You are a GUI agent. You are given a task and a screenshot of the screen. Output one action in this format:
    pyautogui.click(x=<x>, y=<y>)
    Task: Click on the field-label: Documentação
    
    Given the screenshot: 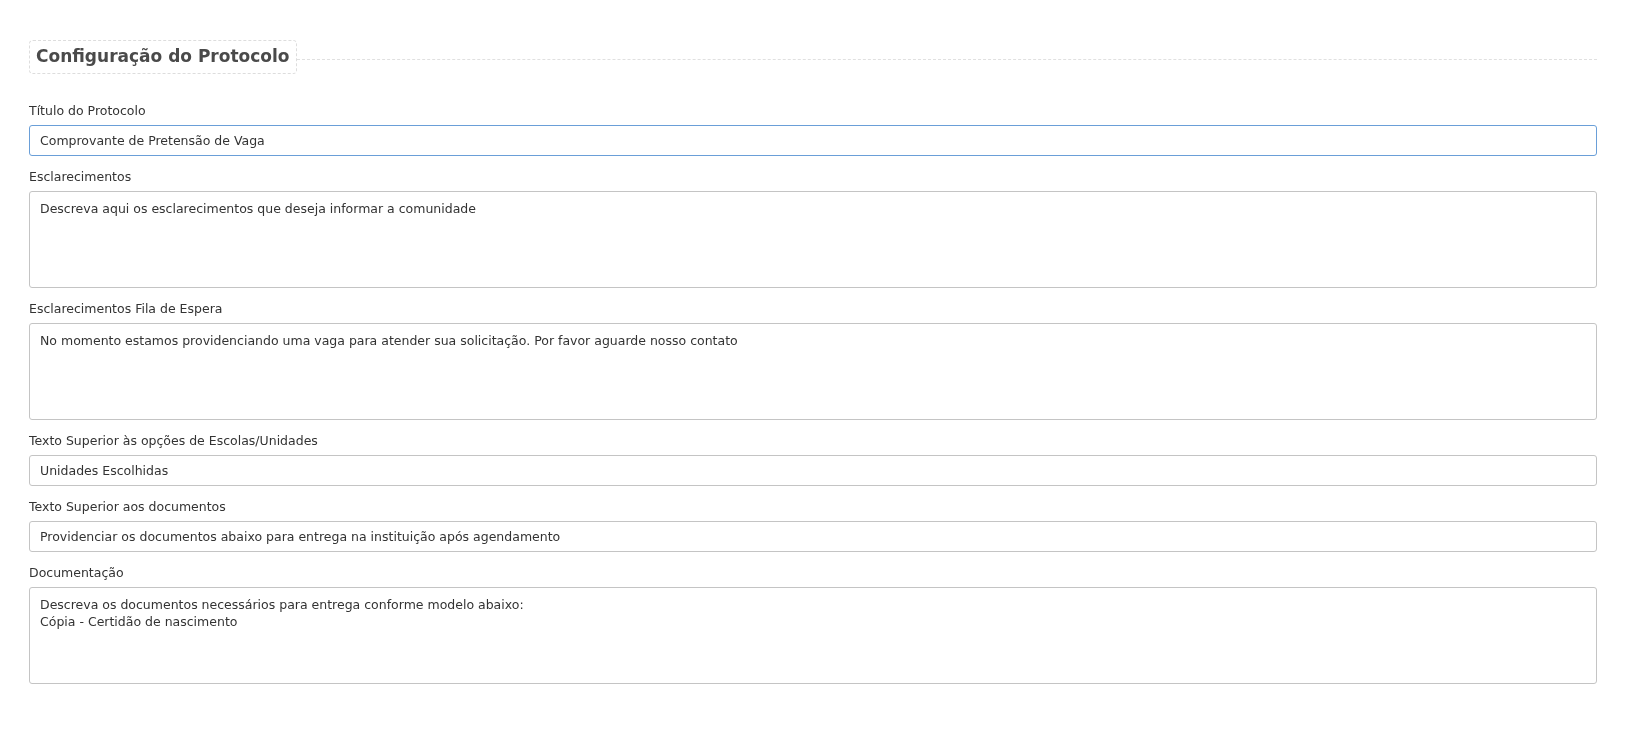 What is the action you would take?
    pyautogui.click(x=77, y=572)
    